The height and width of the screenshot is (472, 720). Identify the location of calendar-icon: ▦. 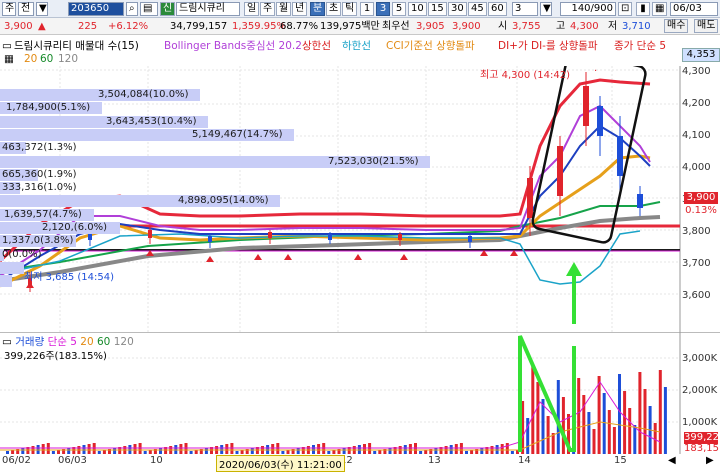
(660, 9).